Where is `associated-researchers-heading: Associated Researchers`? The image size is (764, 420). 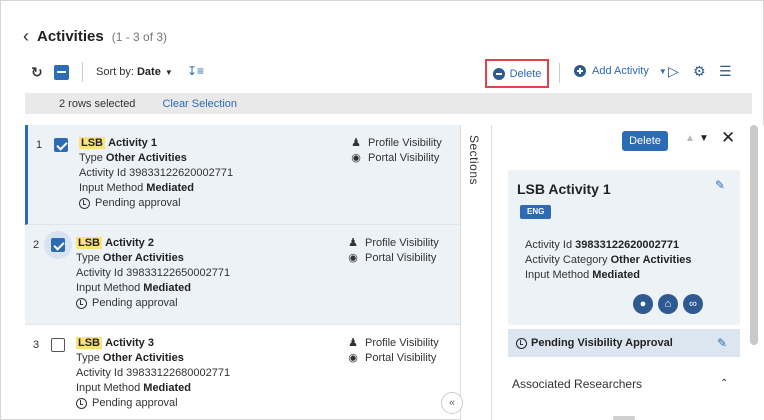
associated-researchers-heading: Associated Researchers is located at coordinates (577, 384).